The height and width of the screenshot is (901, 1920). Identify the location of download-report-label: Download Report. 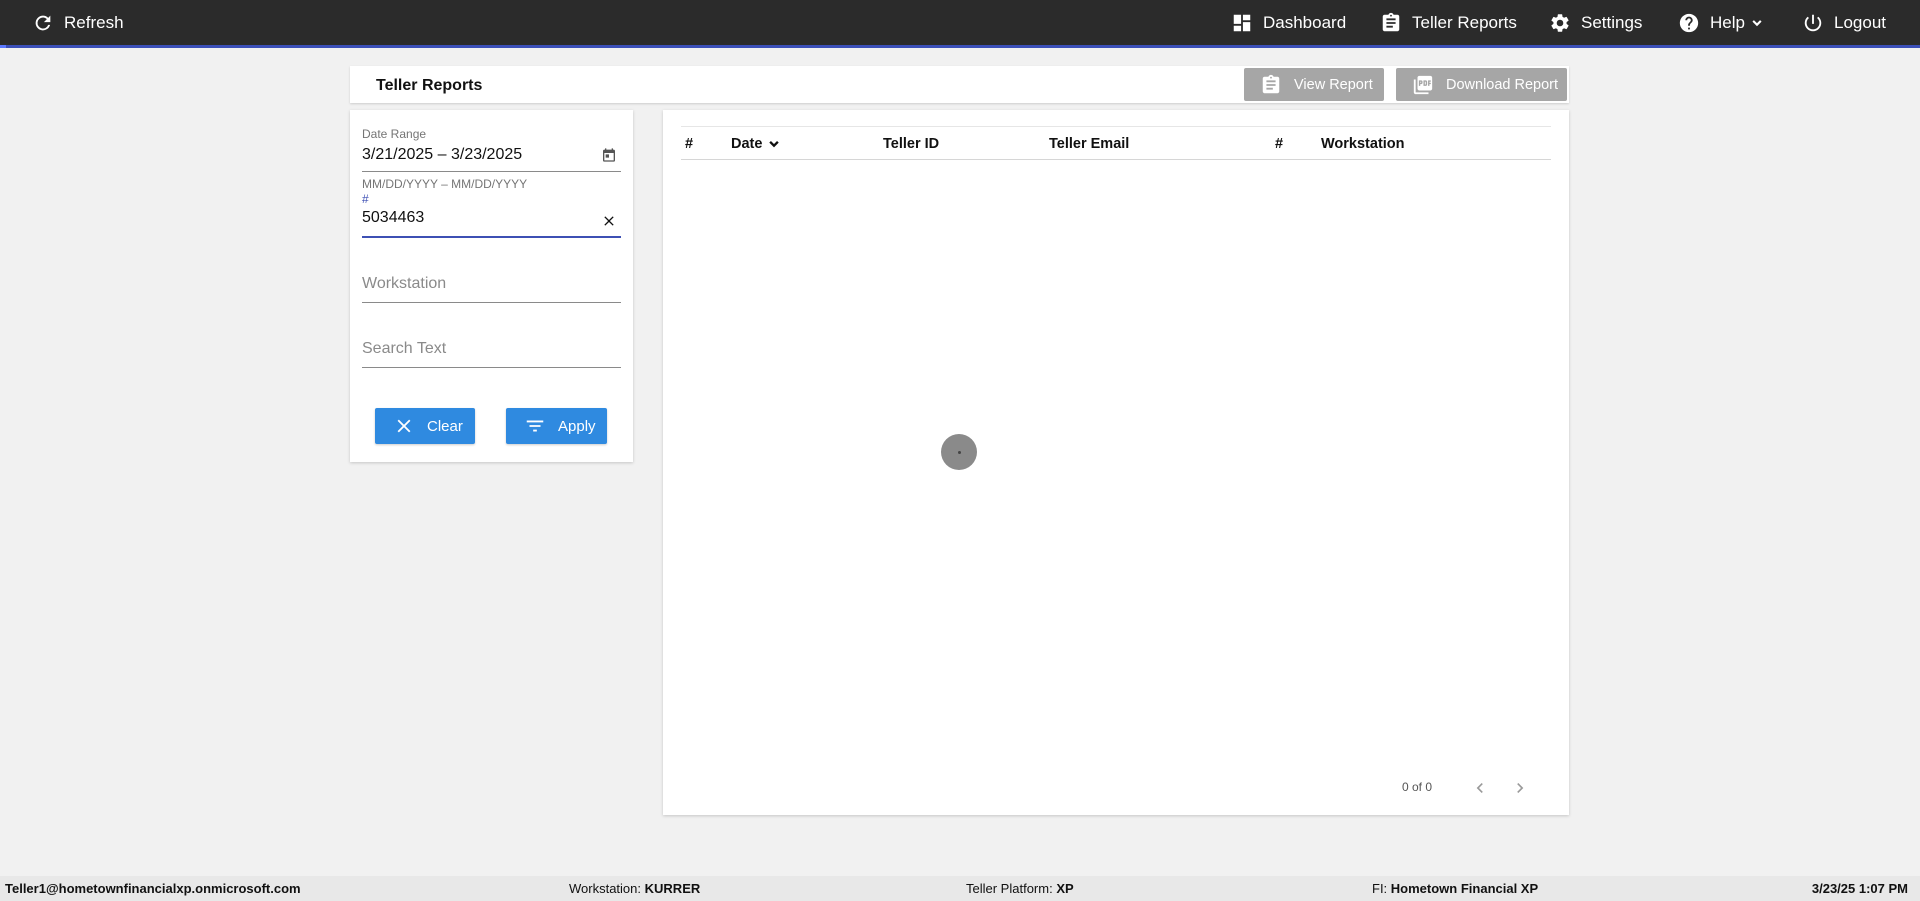
(1502, 84).